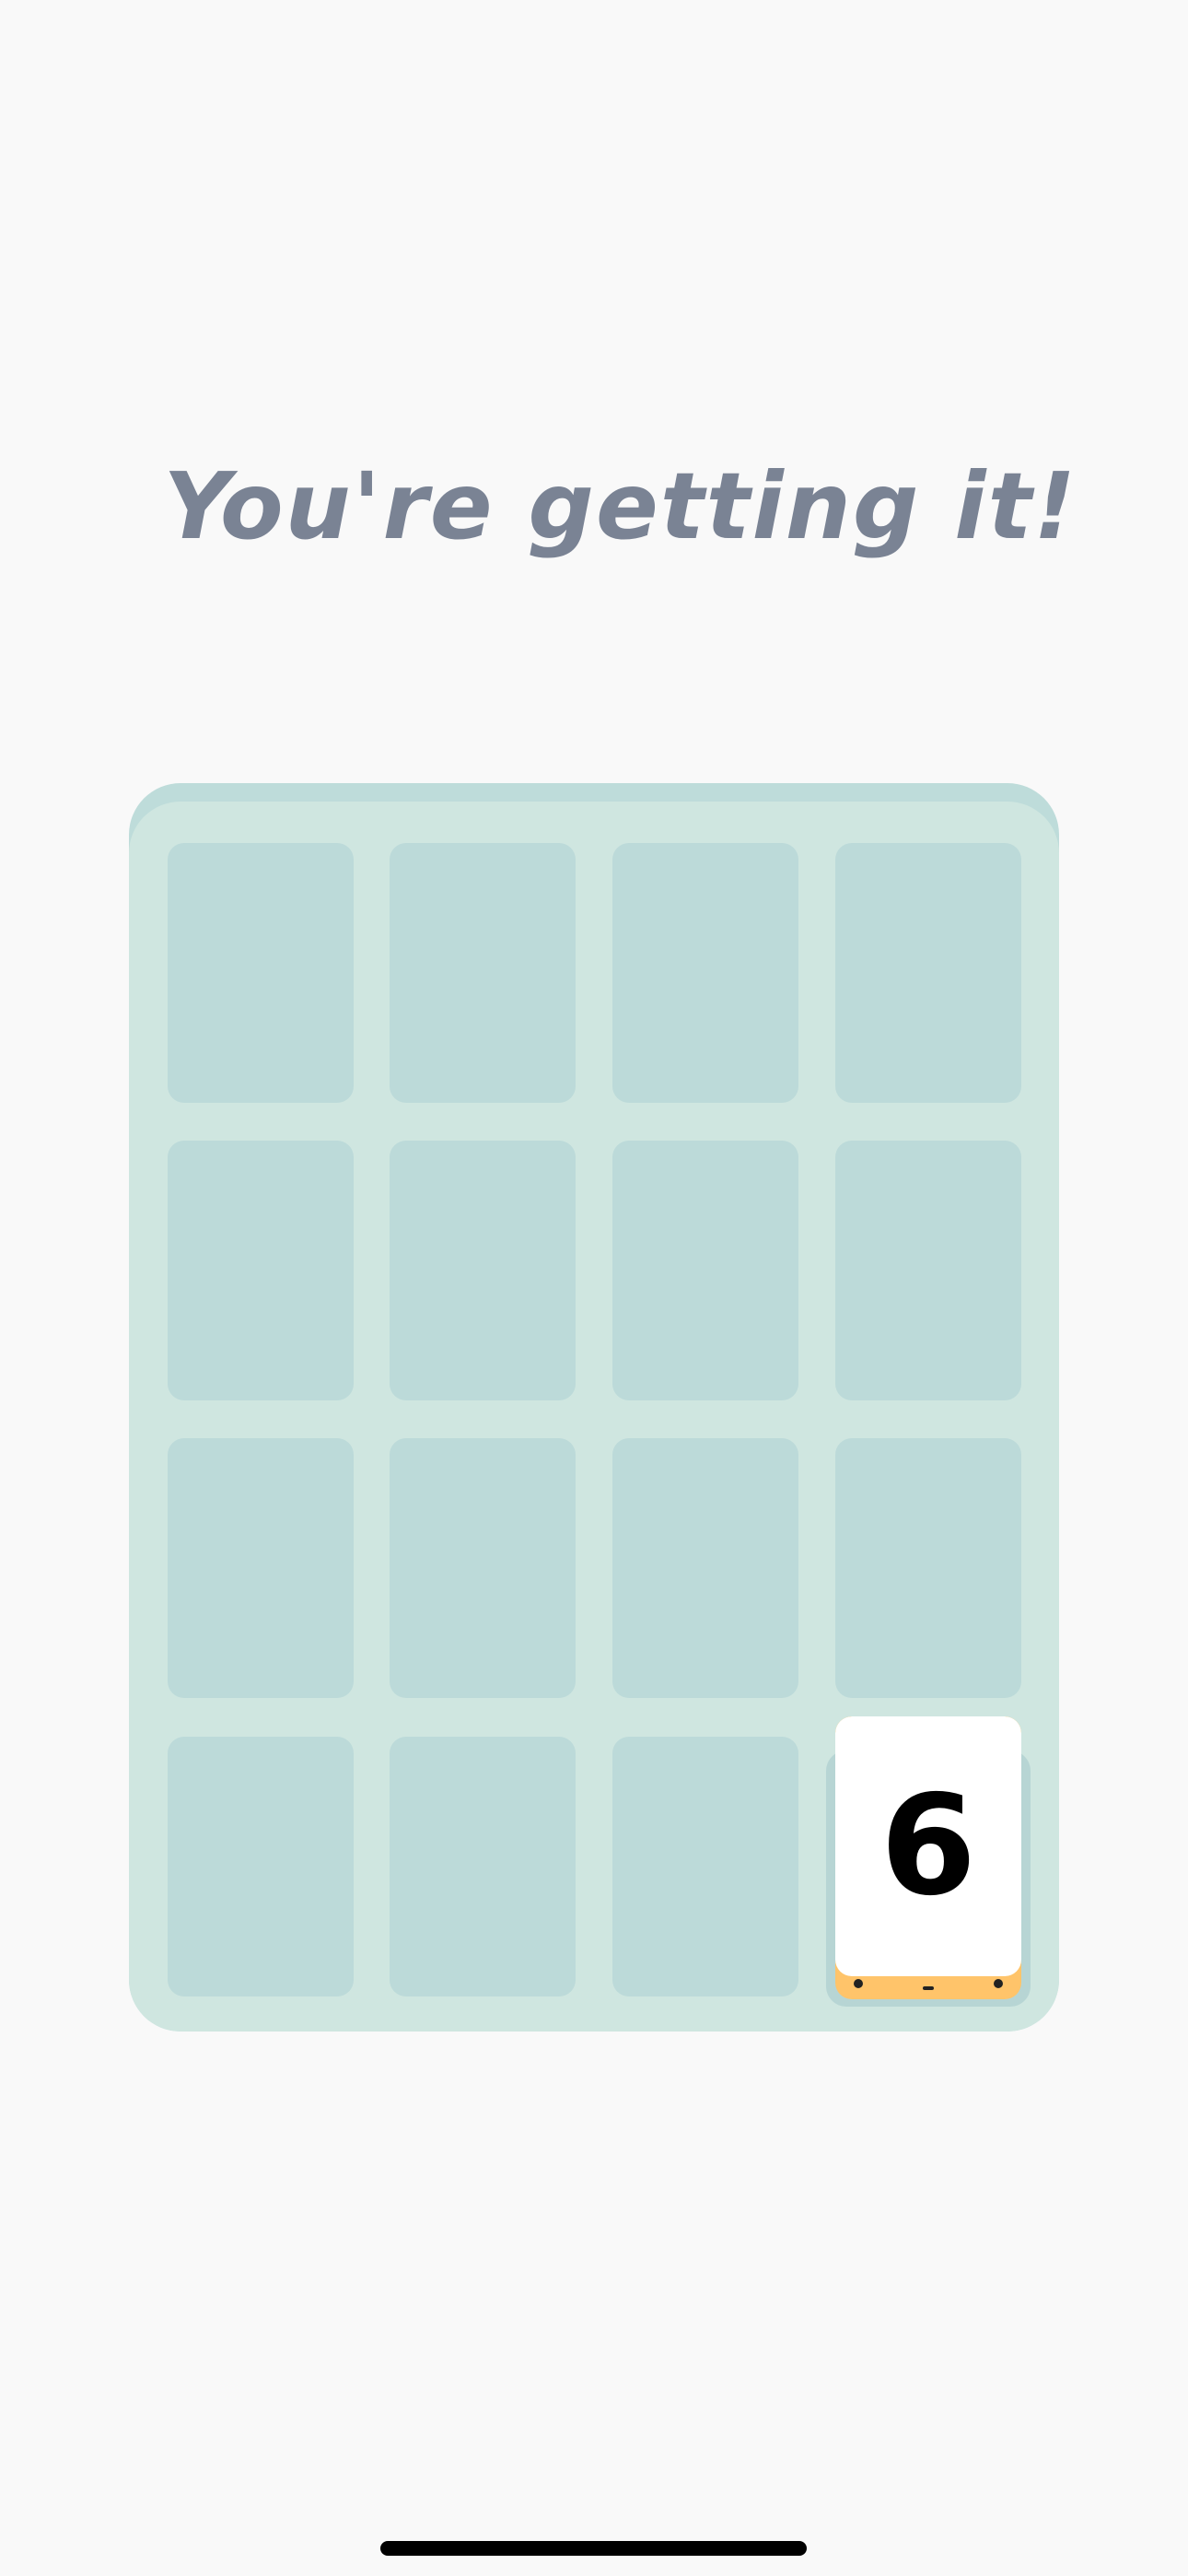 Image resolution: width=1188 pixels, height=2576 pixels. I want to click on tile-left-dot, so click(858, 1983).